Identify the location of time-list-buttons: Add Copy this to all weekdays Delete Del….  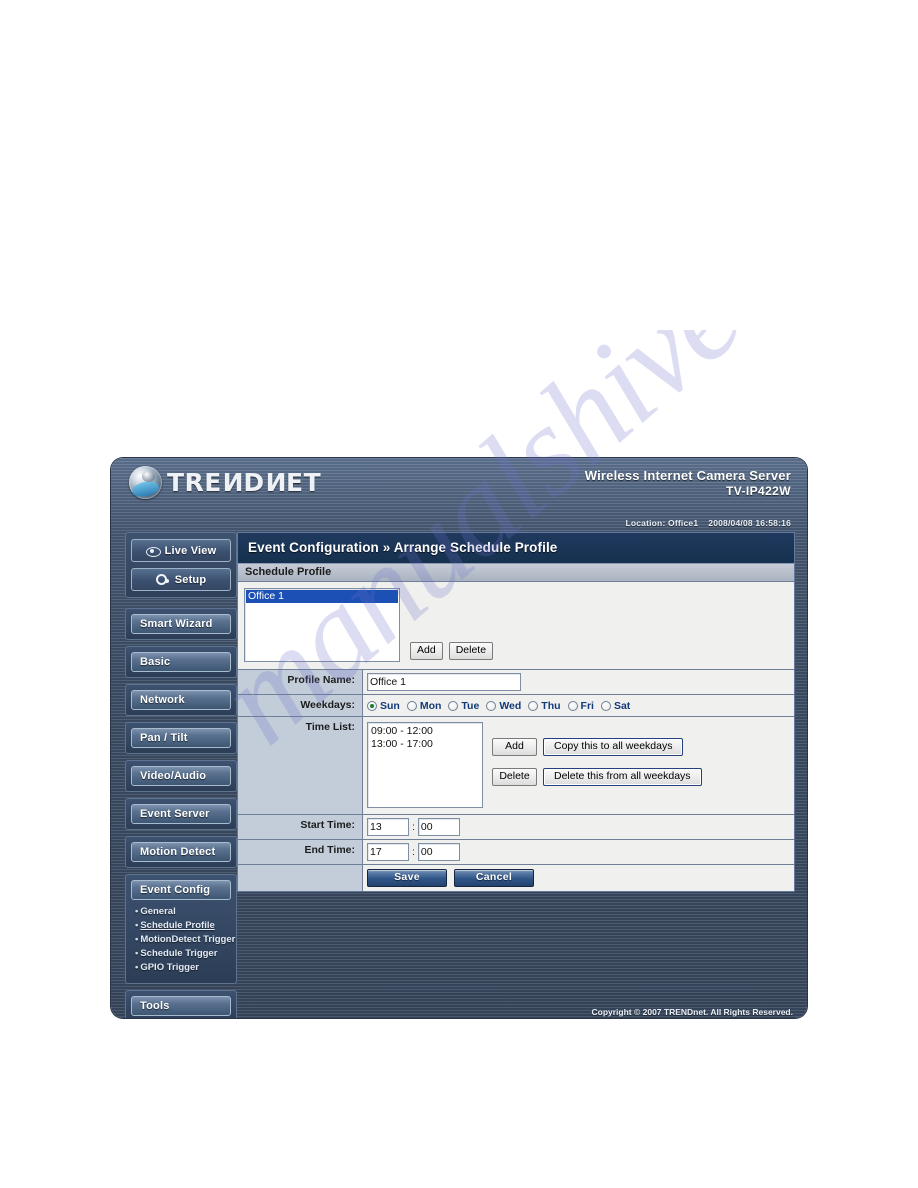
(597, 754).